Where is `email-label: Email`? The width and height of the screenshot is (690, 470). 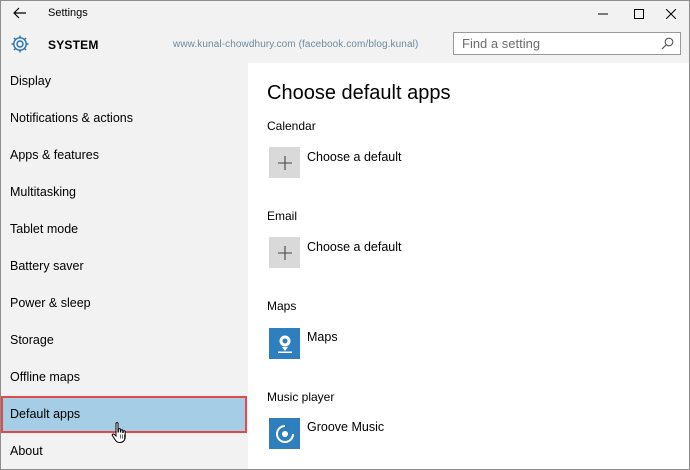
email-label: Email is located at coordinates (282, 216).